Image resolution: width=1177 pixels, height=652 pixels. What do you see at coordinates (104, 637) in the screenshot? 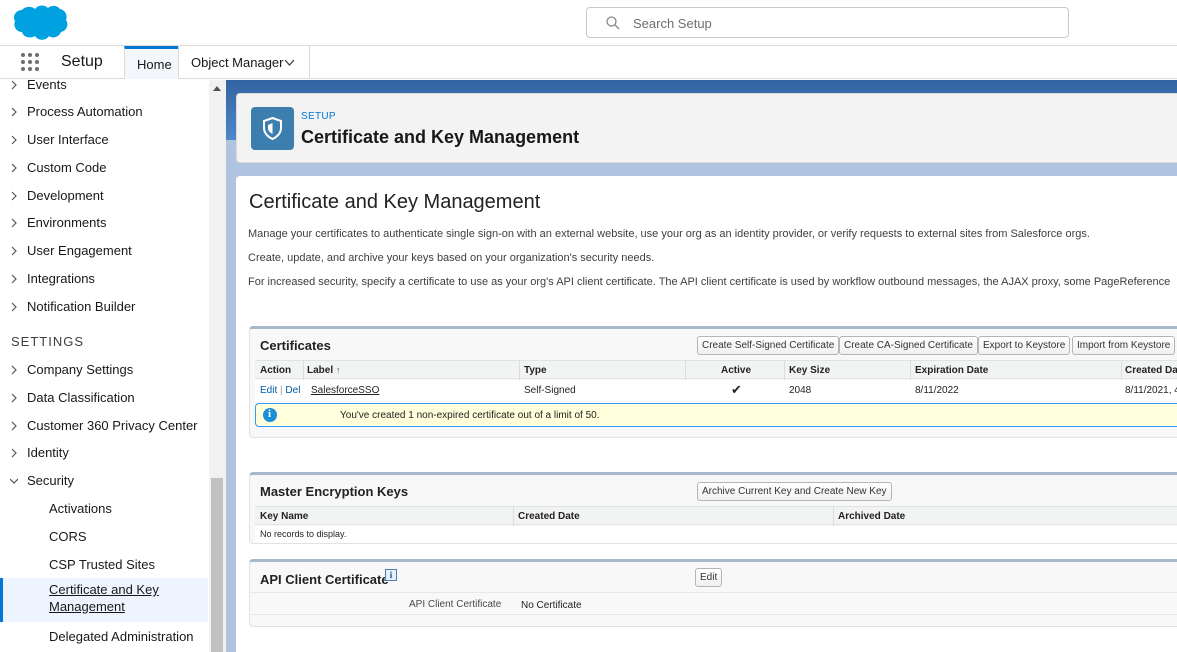
I see `sidebar-item-delegated-administration: Delegated Administration` at bounding box center [104, 637].